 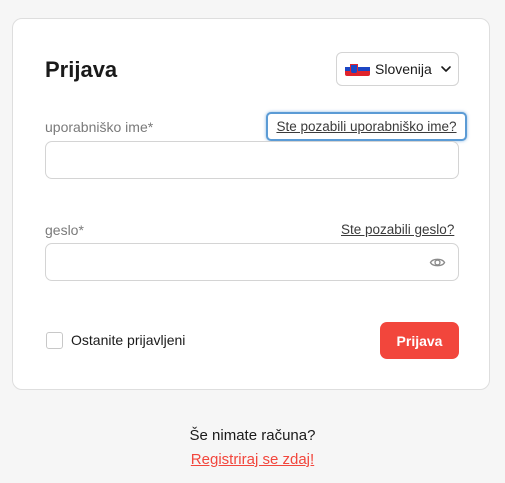 I want to click on forgot-username-link: Ste pozabili uporabniško ime?, so click(x=366, y=126).